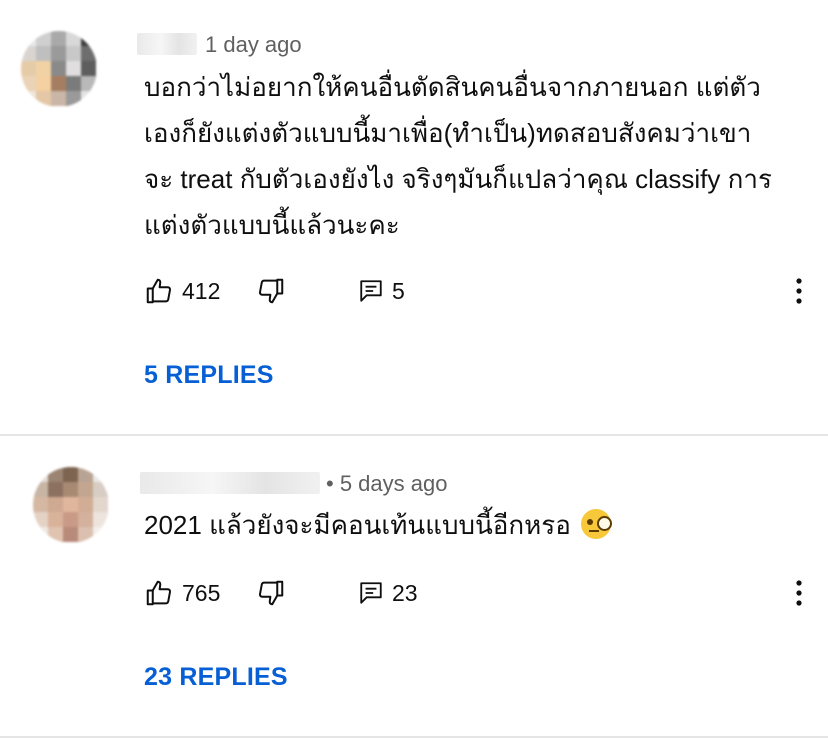  Describe the element at coordinates (272, 225) in the screenshot. I see `comment-text-line: แต่งตัวแบบนี้แล้วนะคะ` at that location.